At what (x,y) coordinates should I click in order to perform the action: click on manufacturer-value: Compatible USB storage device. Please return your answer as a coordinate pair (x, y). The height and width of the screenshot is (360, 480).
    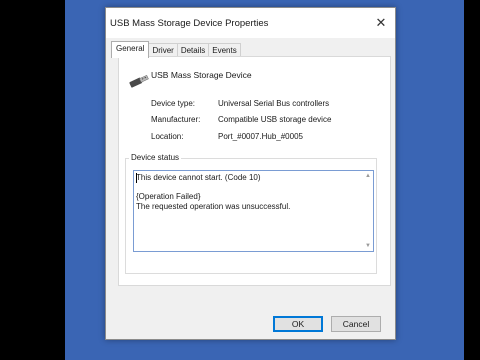
    Looking at the image, I should click on (275, 119).